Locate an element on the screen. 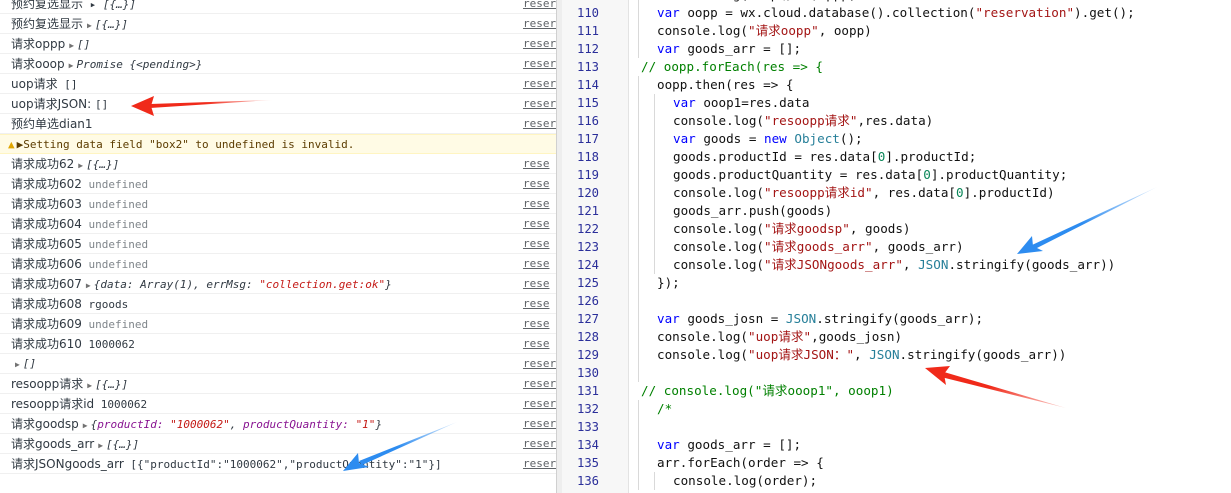  code-token: , is located at coordinates (910, 264).